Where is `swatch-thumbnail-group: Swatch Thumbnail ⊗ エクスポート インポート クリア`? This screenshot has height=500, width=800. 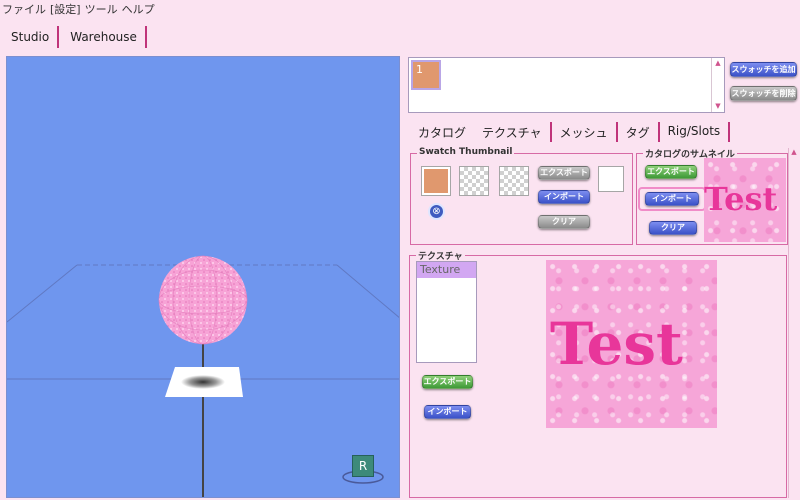
swatch-thumbnail-group: Swatch Thumbnail ⊗ エクスポート インポート クリア is located at coordinates (521, 196).